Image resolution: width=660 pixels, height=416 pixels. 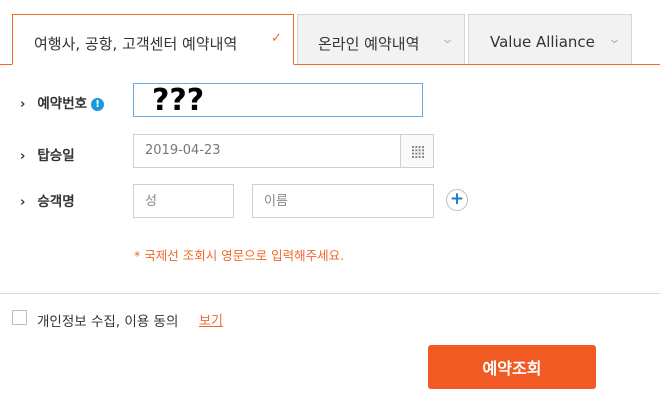 I want to click on consent-checkbox, so click(x=19, y=317).